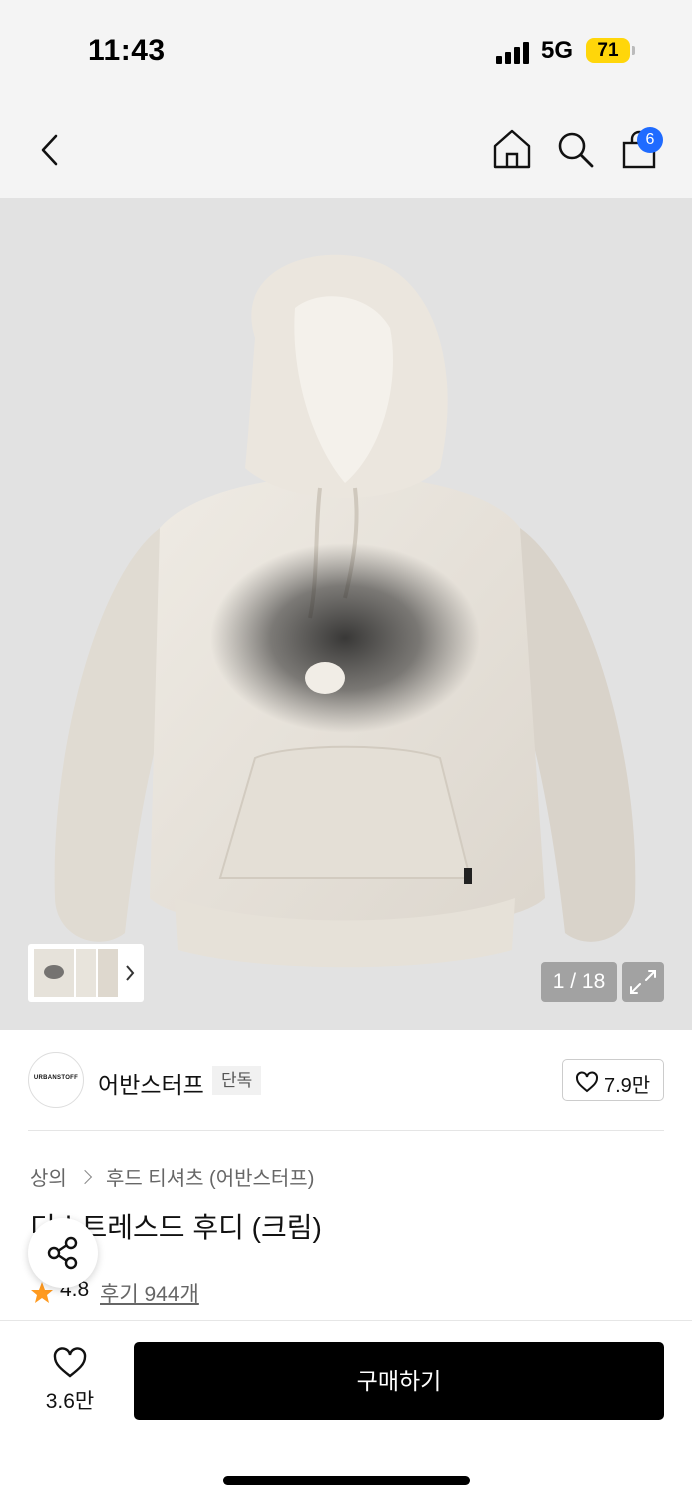 Image resolution: width=692 pixels, height=1500 pixels. What do you see at coordinates (576, 150) in the screenshot?
I see `search-icon` at bounding box center [576, 150].